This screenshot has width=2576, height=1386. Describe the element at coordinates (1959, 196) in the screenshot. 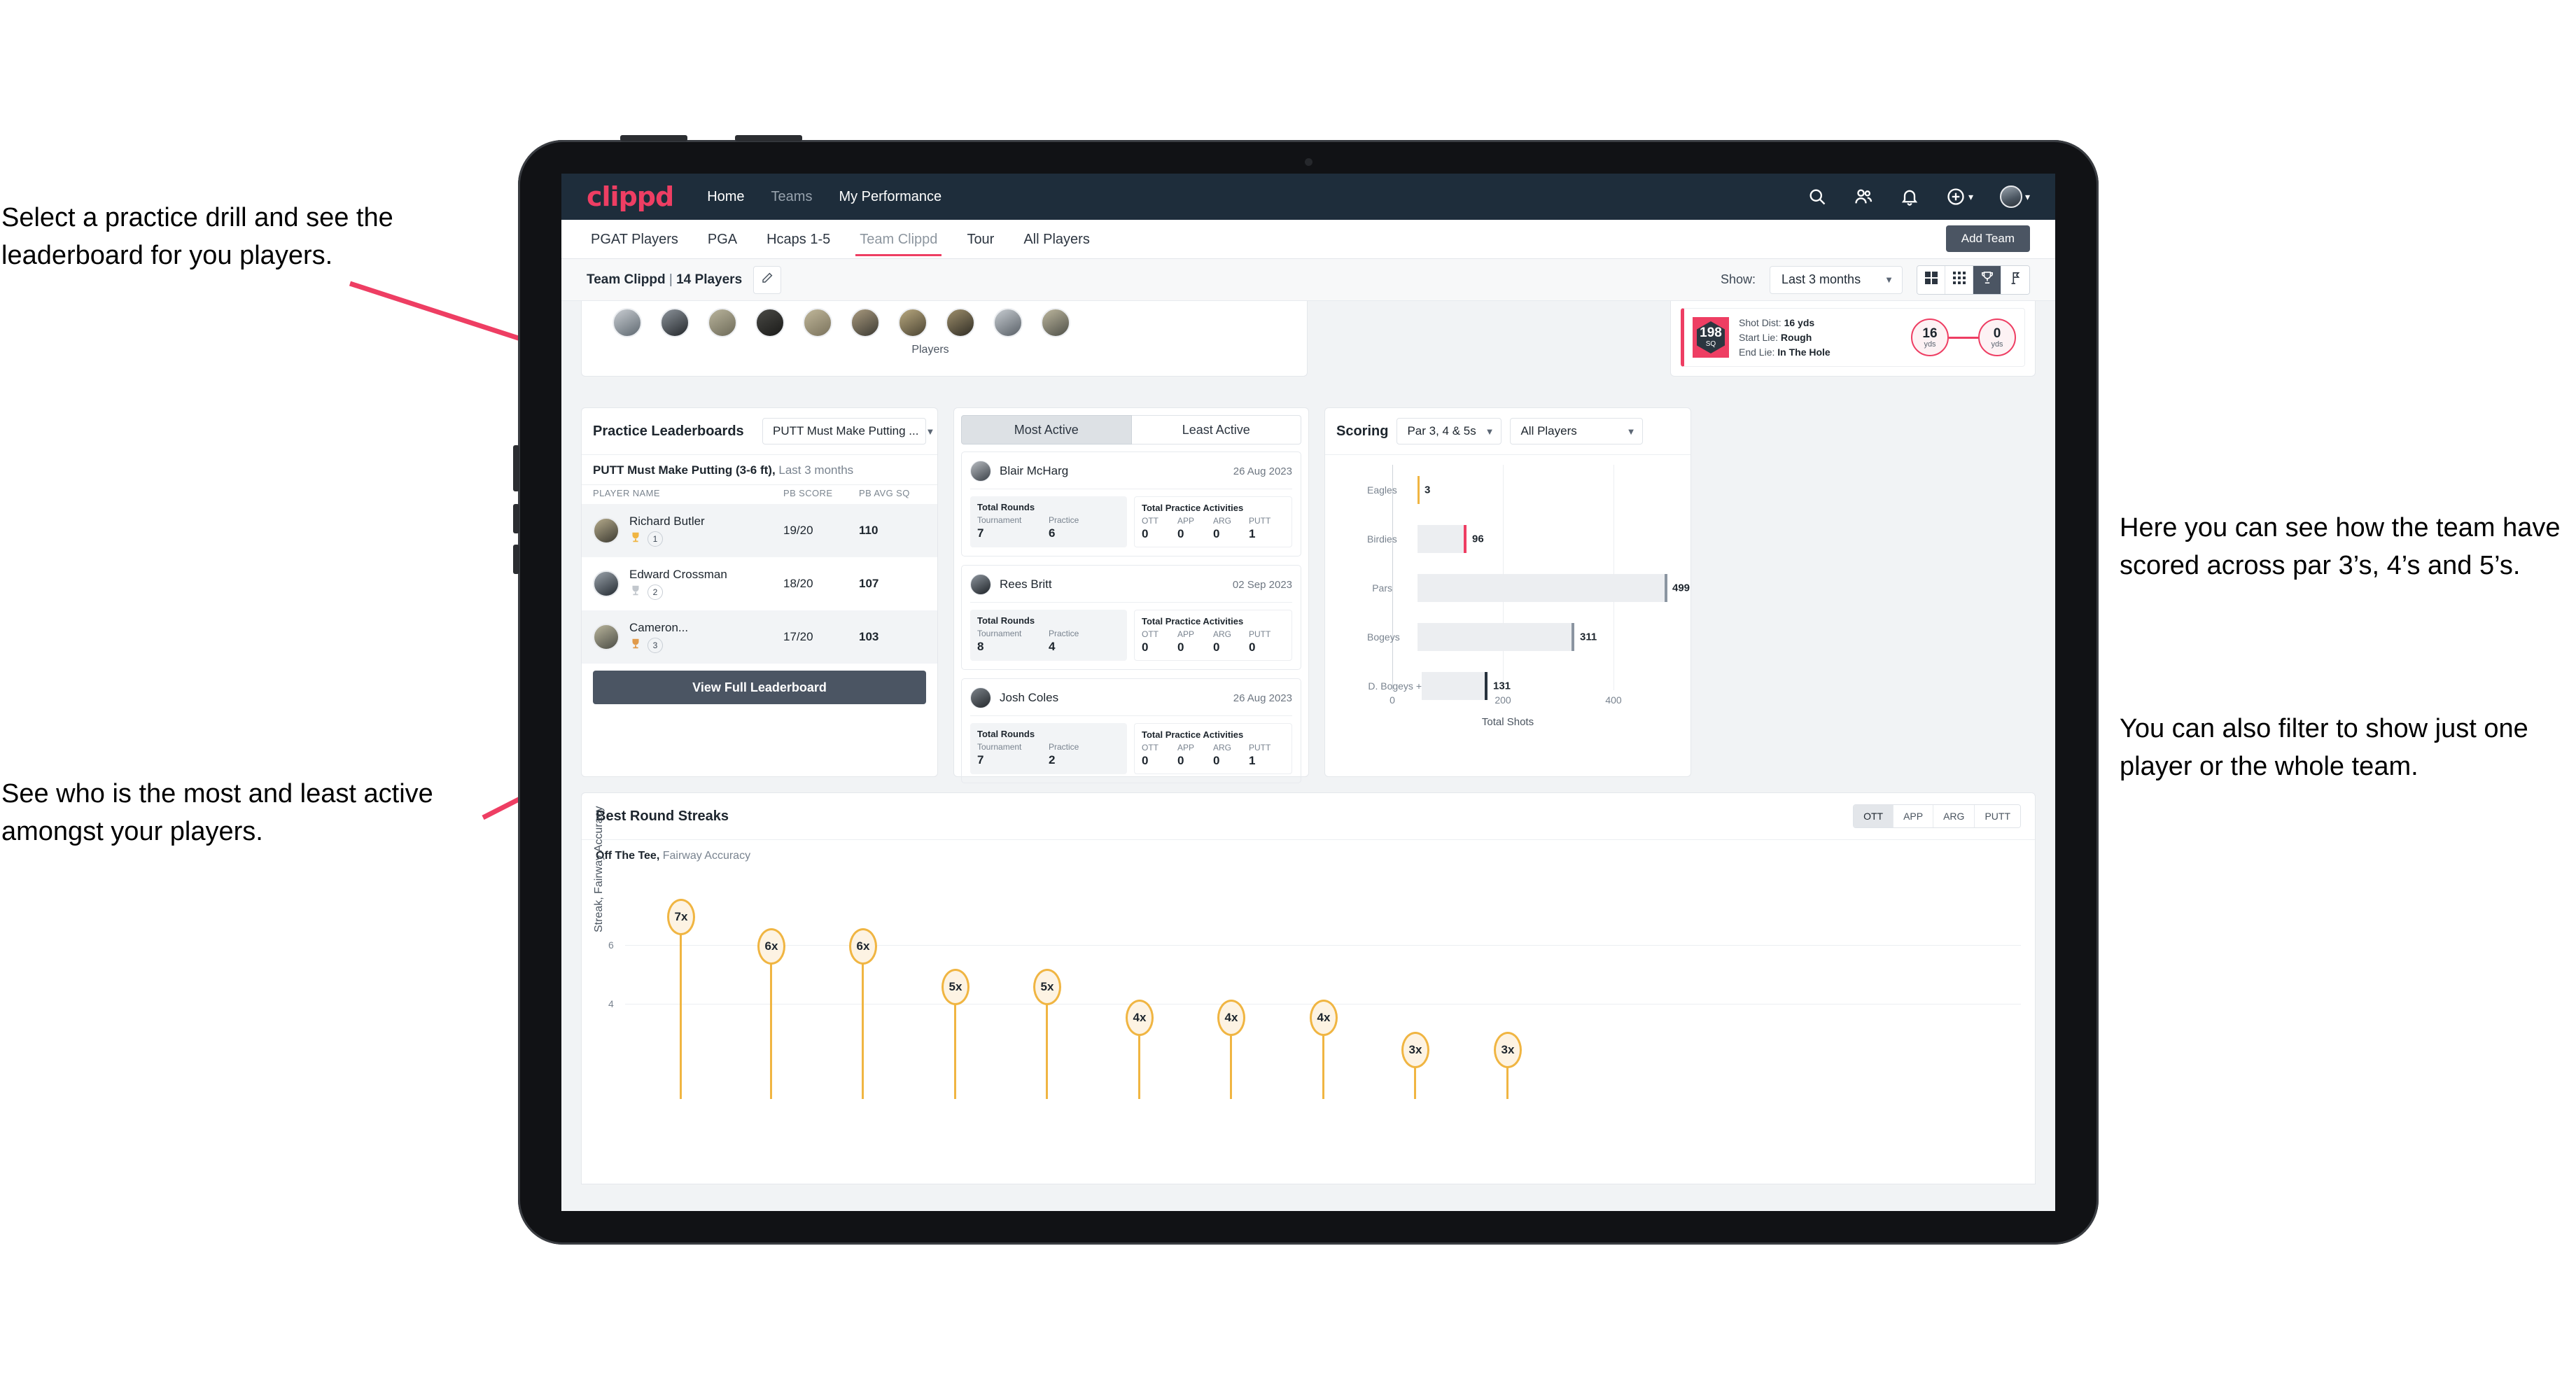

I see `plus-circle-icon: ▾` at that location.